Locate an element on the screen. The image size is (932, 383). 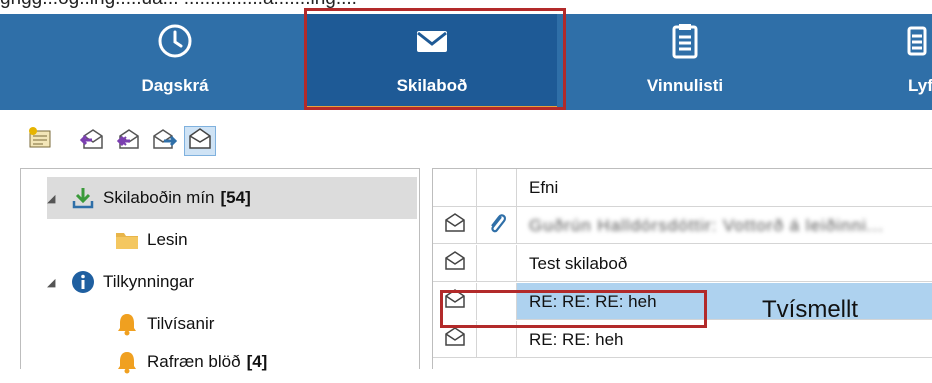
list-header: Efni is located at coordinates (682, 188).